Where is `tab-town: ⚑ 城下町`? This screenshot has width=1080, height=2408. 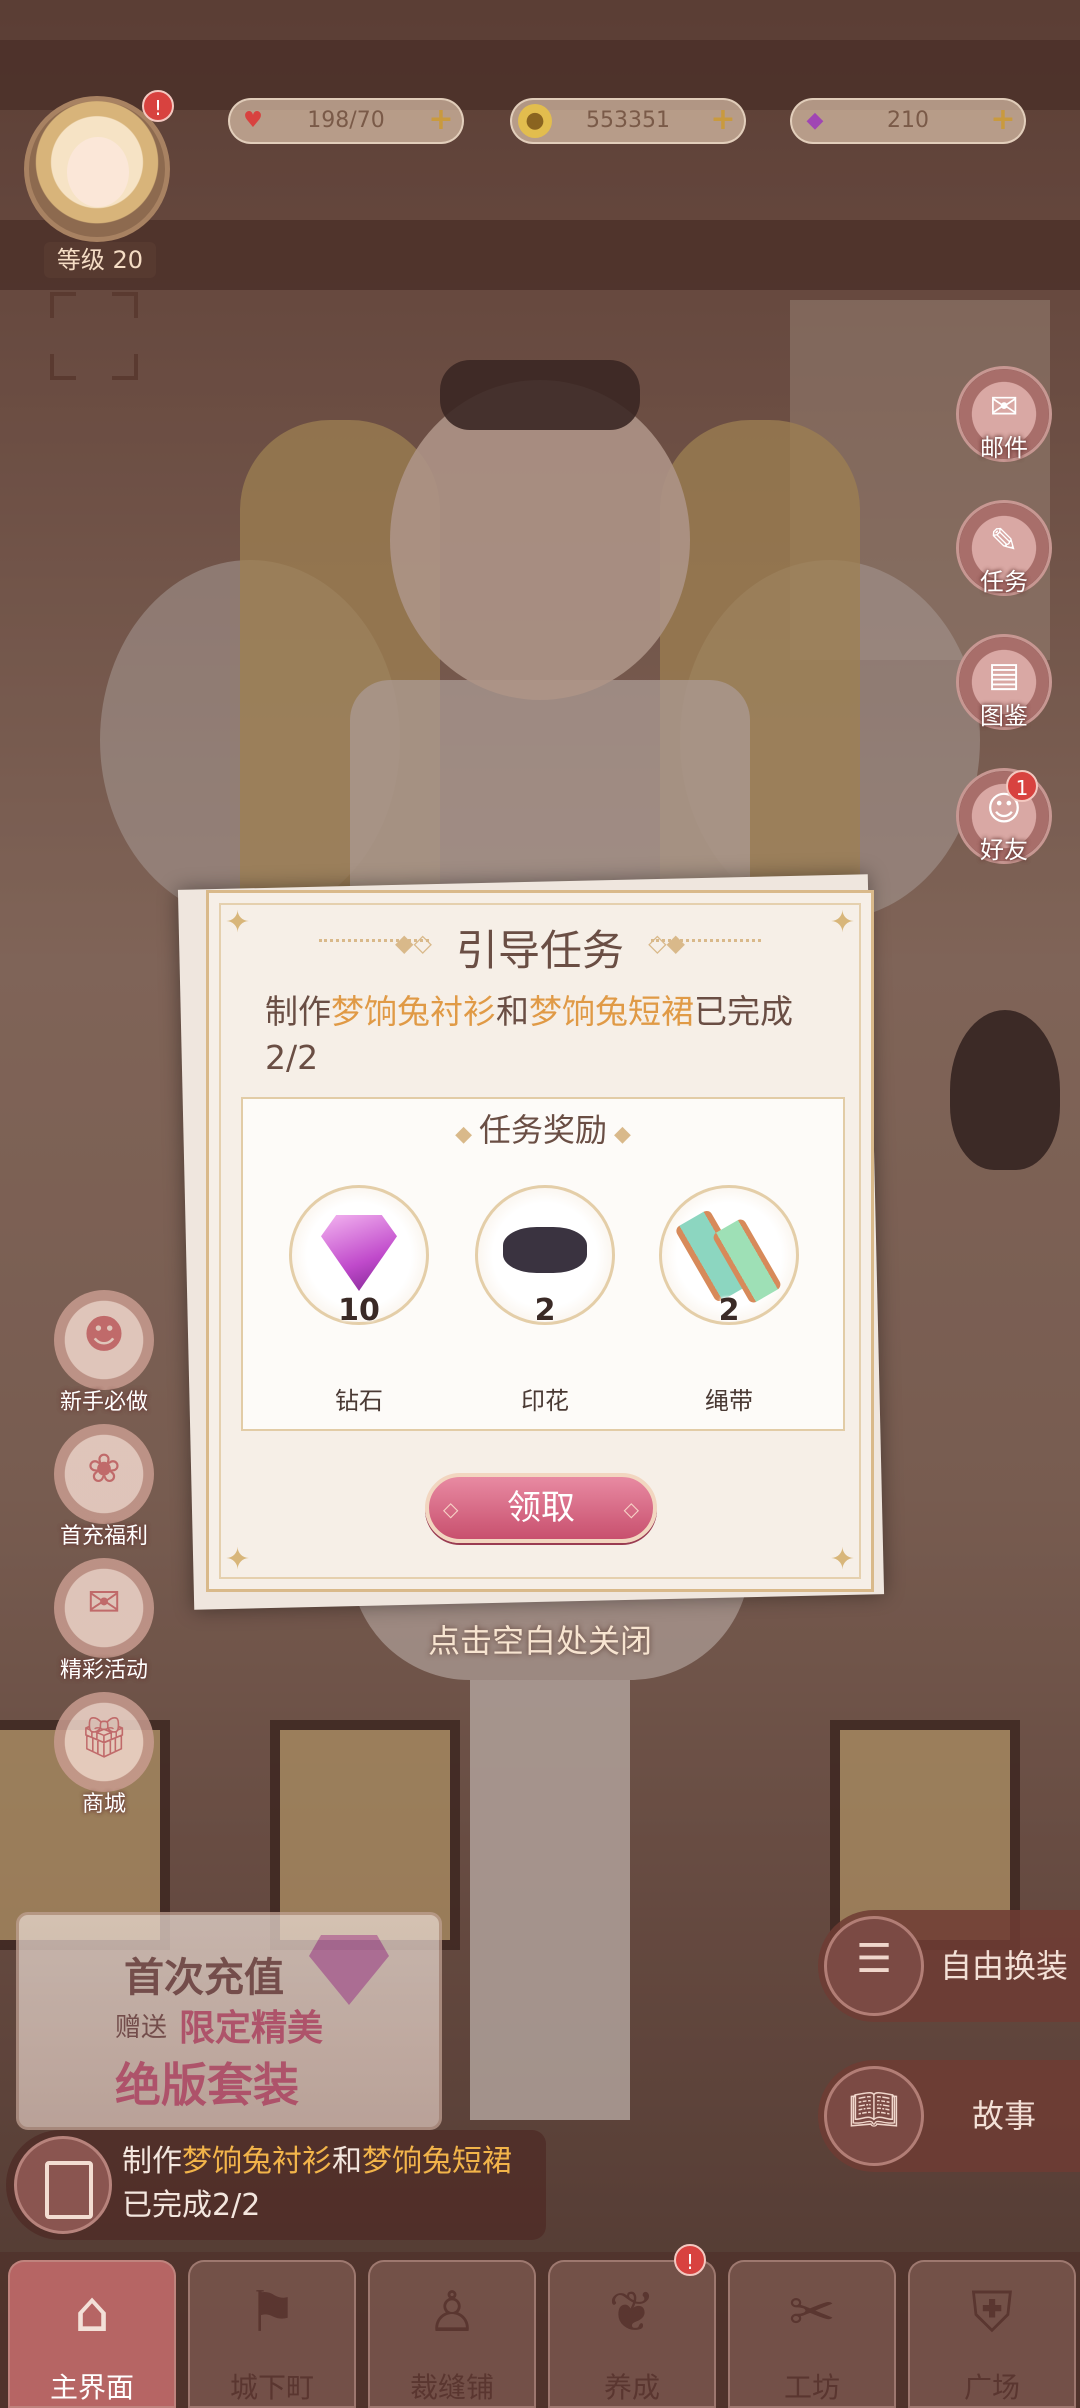 tab-town: ⚑ 城下町 is located at coordinates (272, 2334).